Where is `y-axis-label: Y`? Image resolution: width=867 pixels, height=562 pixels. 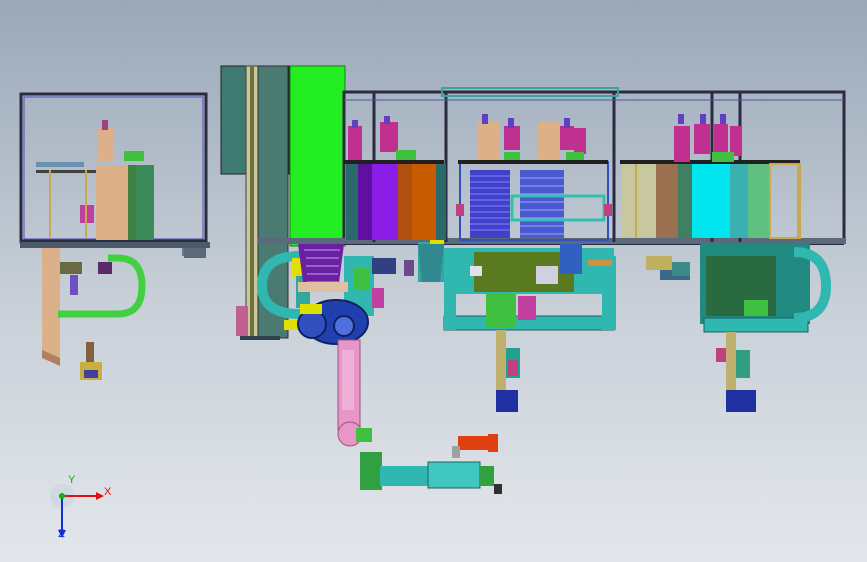
y-axis-label: Y is located at coordinates (72, 480).